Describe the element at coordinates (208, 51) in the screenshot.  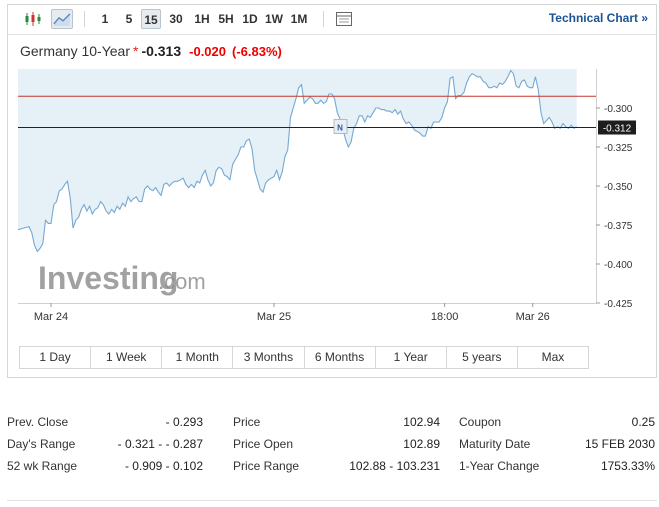
I see `price-change: -0.020` at that location.